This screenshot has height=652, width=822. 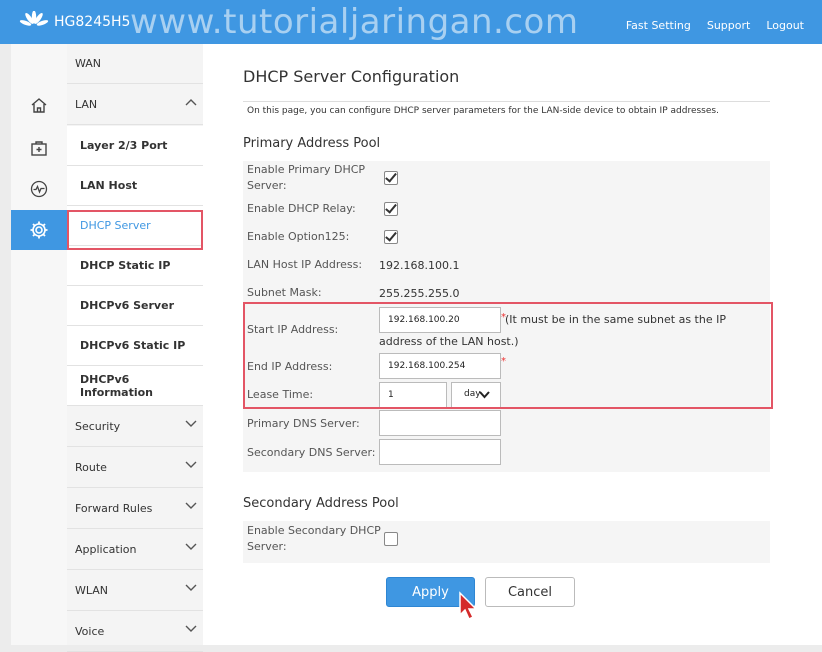 I want to click on home-nav, so click(x=39, y=105).